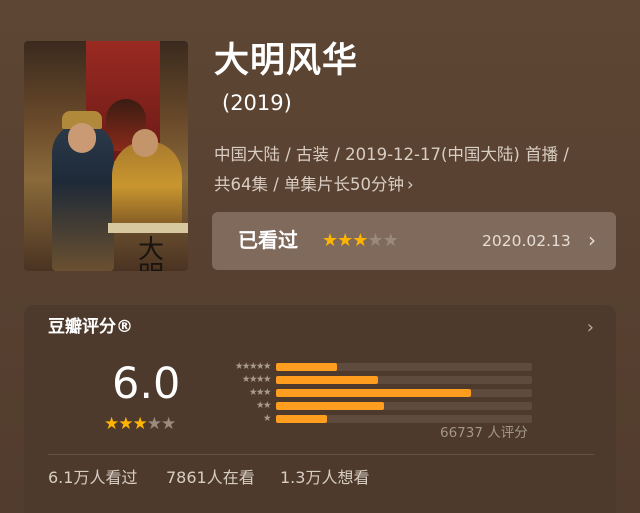 Image resolution: width=640 pixels, height=513 pixels. What do you see at coordinates (151, 253) in the screenshot?
I see `poster-calligraphy: 大明` at bounding box center [151, 253].